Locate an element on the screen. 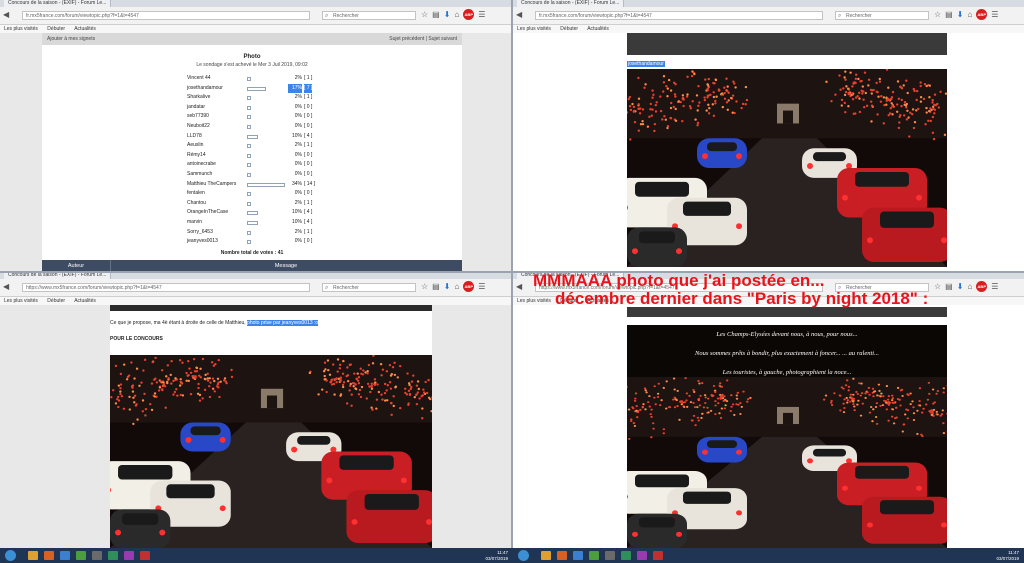 The height and width of the screenshot is (563, 1024). poll-vote-count: [ 4 ] is located at coordinates (308, 223).